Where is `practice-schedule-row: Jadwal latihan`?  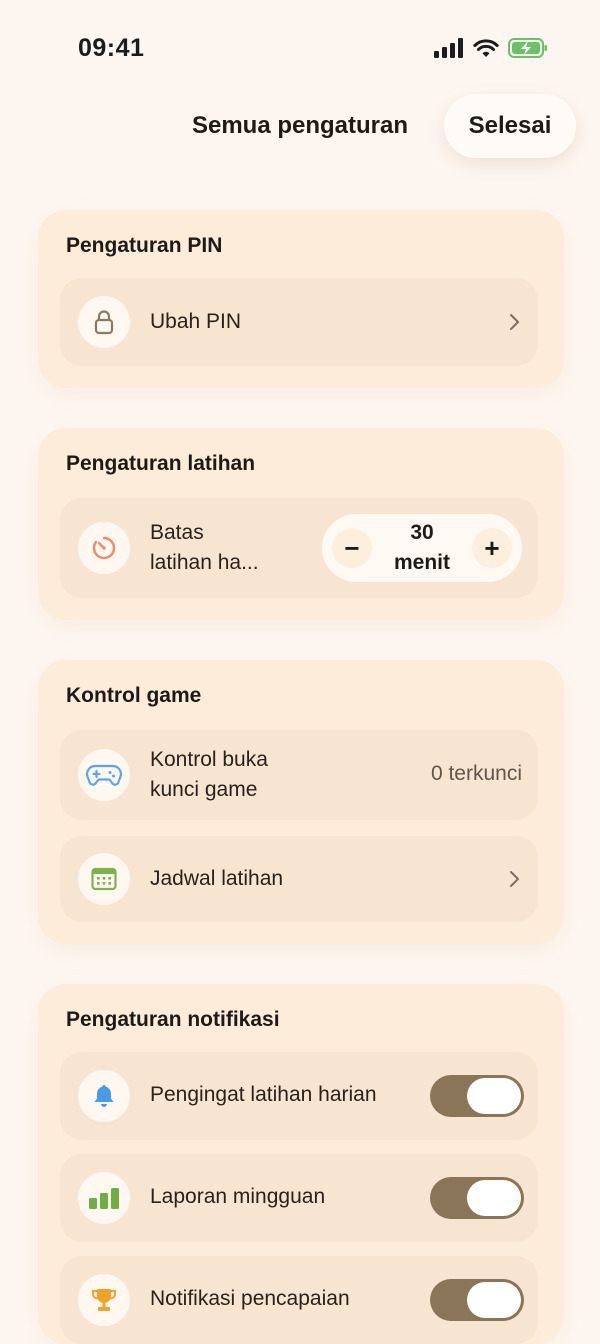
practice-schedule-row: Jadwal latihan is located at coordinates (299, 879).